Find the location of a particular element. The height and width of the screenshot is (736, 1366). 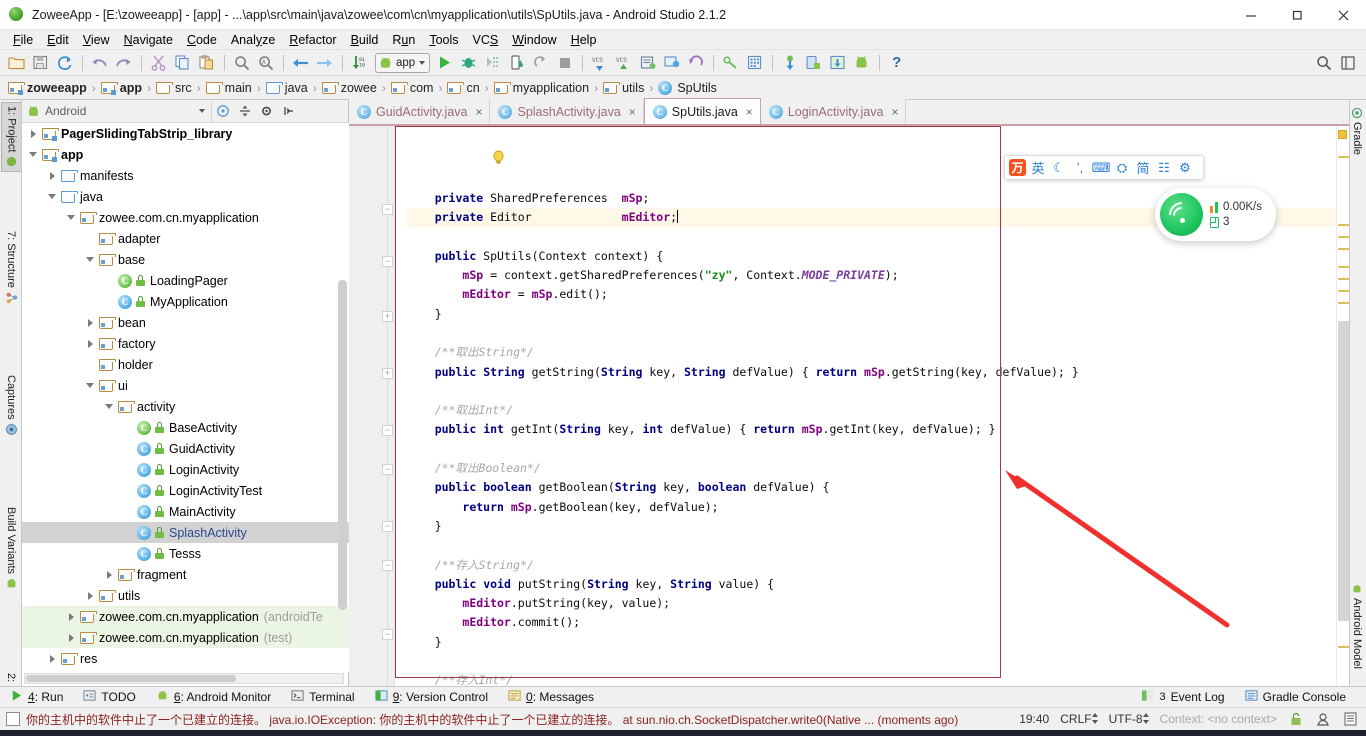

breadcrumb-item-zoweeapp: zoweeapp is located at coordinates (47, 88).